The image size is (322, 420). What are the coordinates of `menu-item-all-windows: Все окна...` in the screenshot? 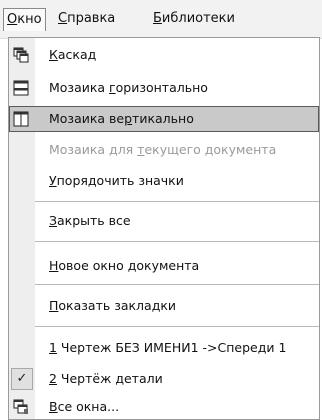 It's located at (164, 407).